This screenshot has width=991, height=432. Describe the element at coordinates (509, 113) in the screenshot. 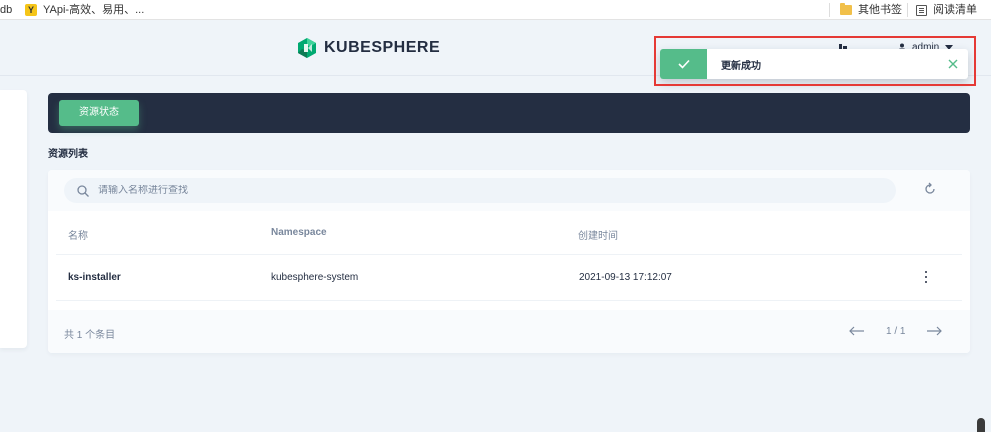

I see `page-banner: 资源状态` at that location.